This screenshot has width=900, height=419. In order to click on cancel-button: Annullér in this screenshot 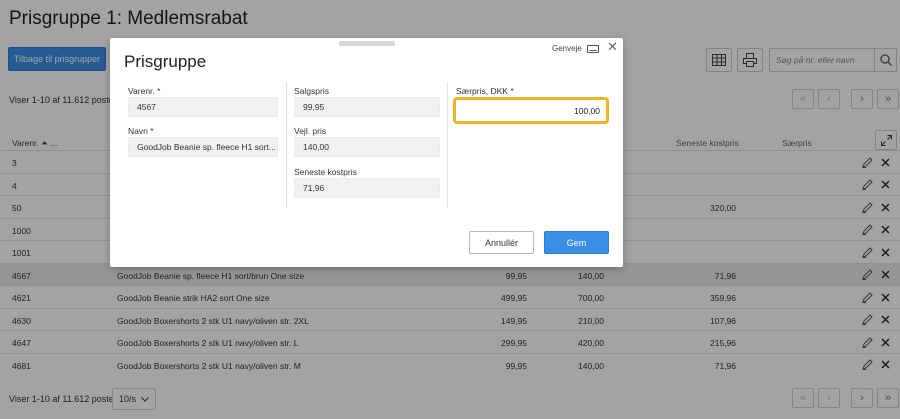, I will do `click(501, 242)`.